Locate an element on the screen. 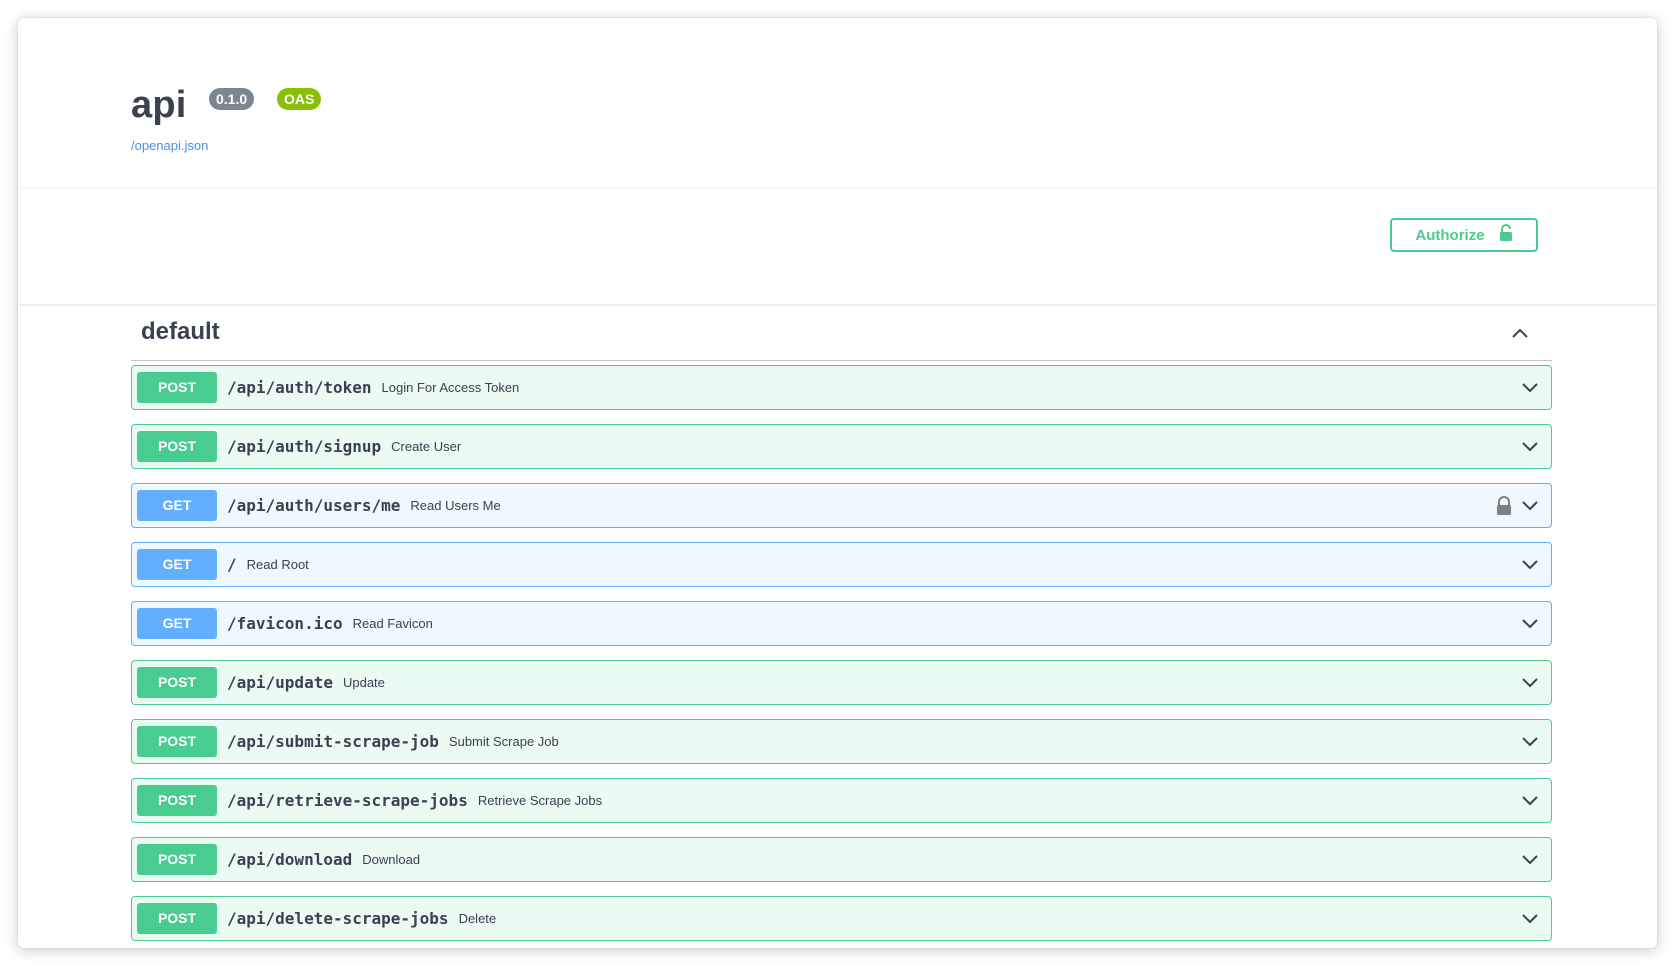  oas-badge: OAS 3.1 is located at coordinates (299, 108).